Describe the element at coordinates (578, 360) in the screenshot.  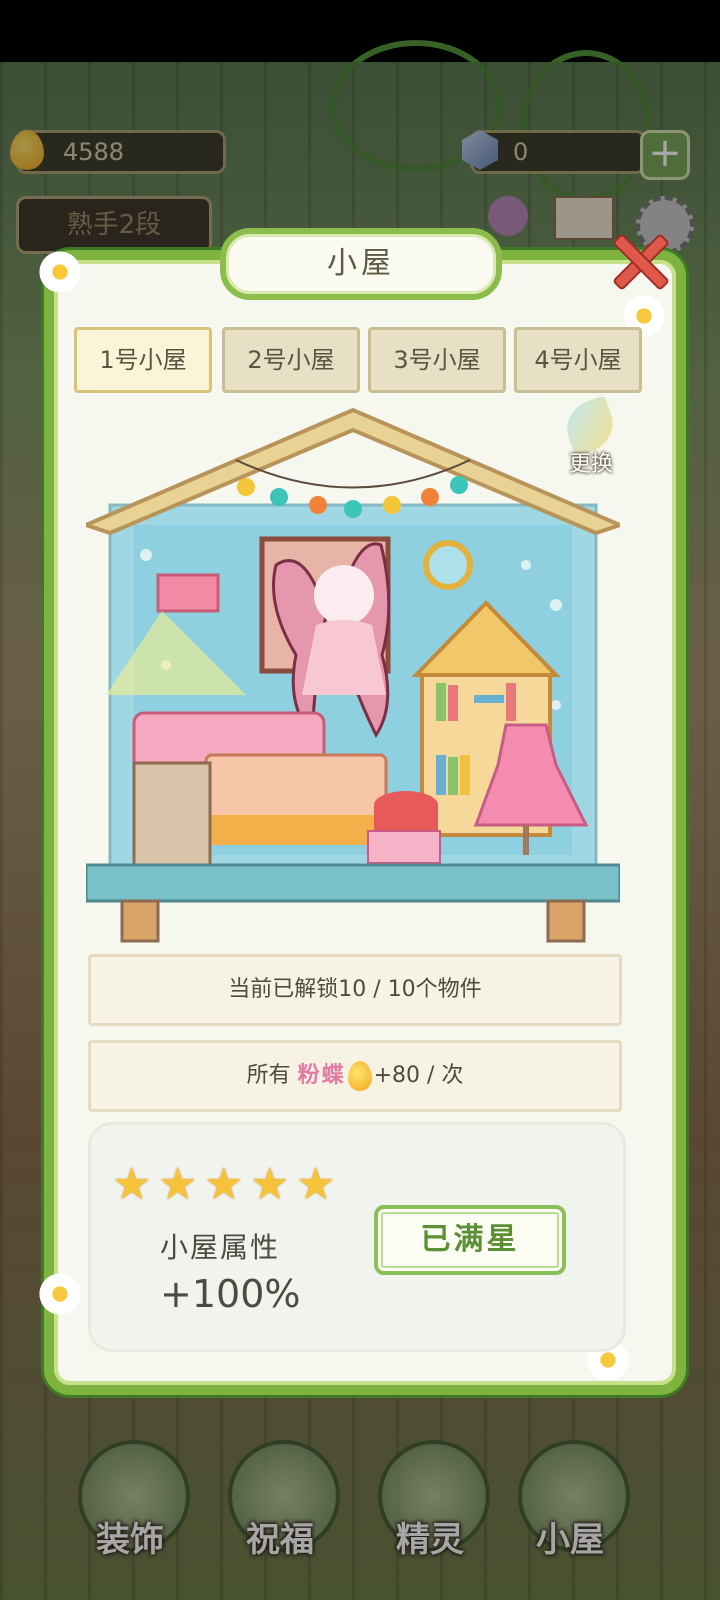
I see `tab-cottage-4: 4号小屋` at that location.